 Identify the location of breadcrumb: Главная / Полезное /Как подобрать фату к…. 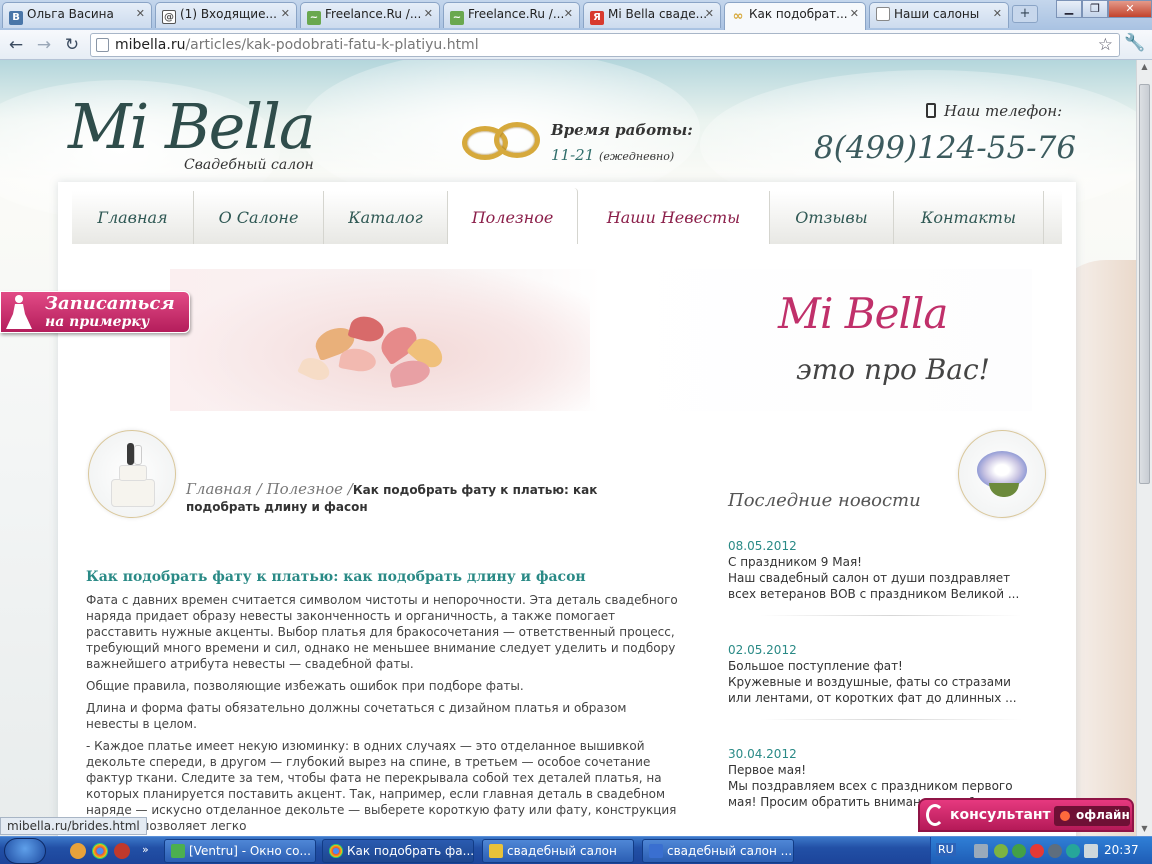
(392, 497).